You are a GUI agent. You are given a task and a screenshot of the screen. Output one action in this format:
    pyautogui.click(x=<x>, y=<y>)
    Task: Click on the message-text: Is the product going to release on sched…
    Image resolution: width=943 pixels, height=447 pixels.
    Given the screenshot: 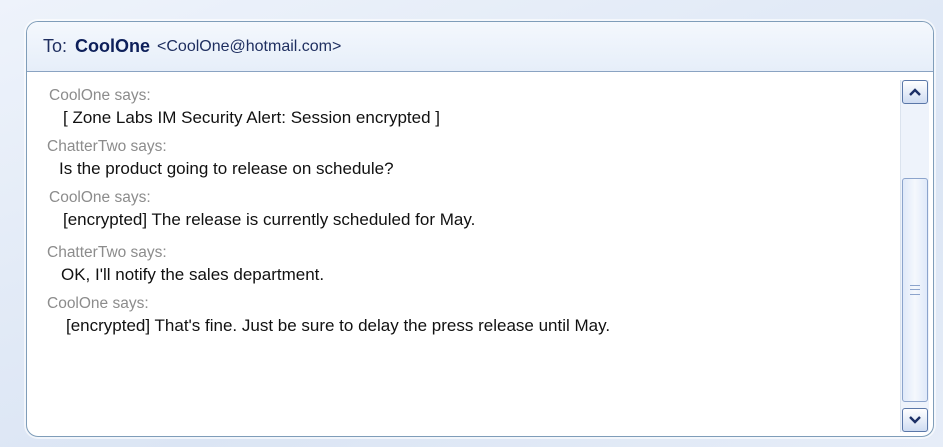 What is the action you would take?
    pyautogui.click(x=226, y=168)
    